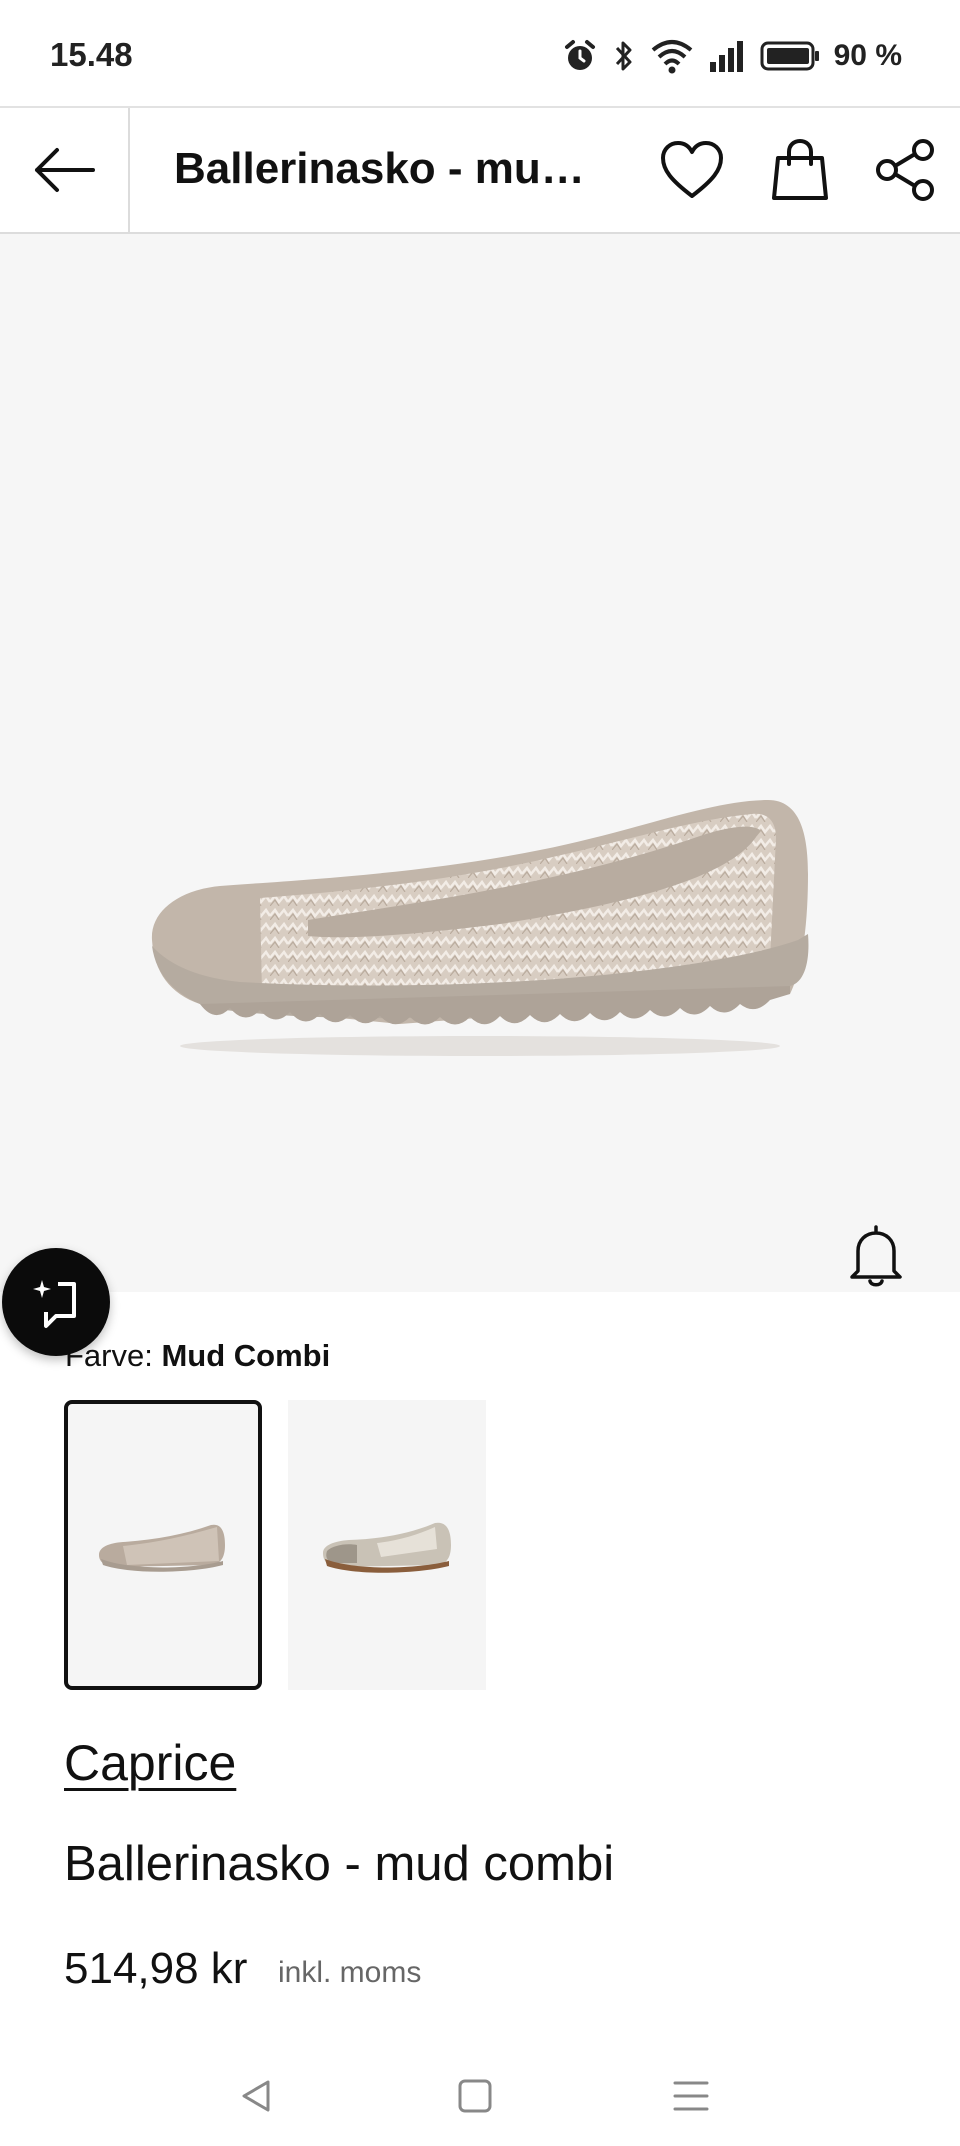 The width and height of the screenshot is (960, 2146). I want to click on nav-home-button, so click(475, 2096).